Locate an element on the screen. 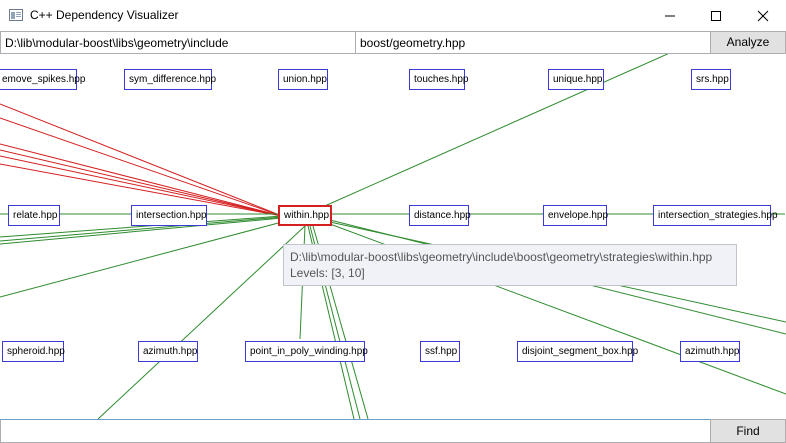 The image size is (786, 443). maximize-icon is located at coordinates (716, 16).